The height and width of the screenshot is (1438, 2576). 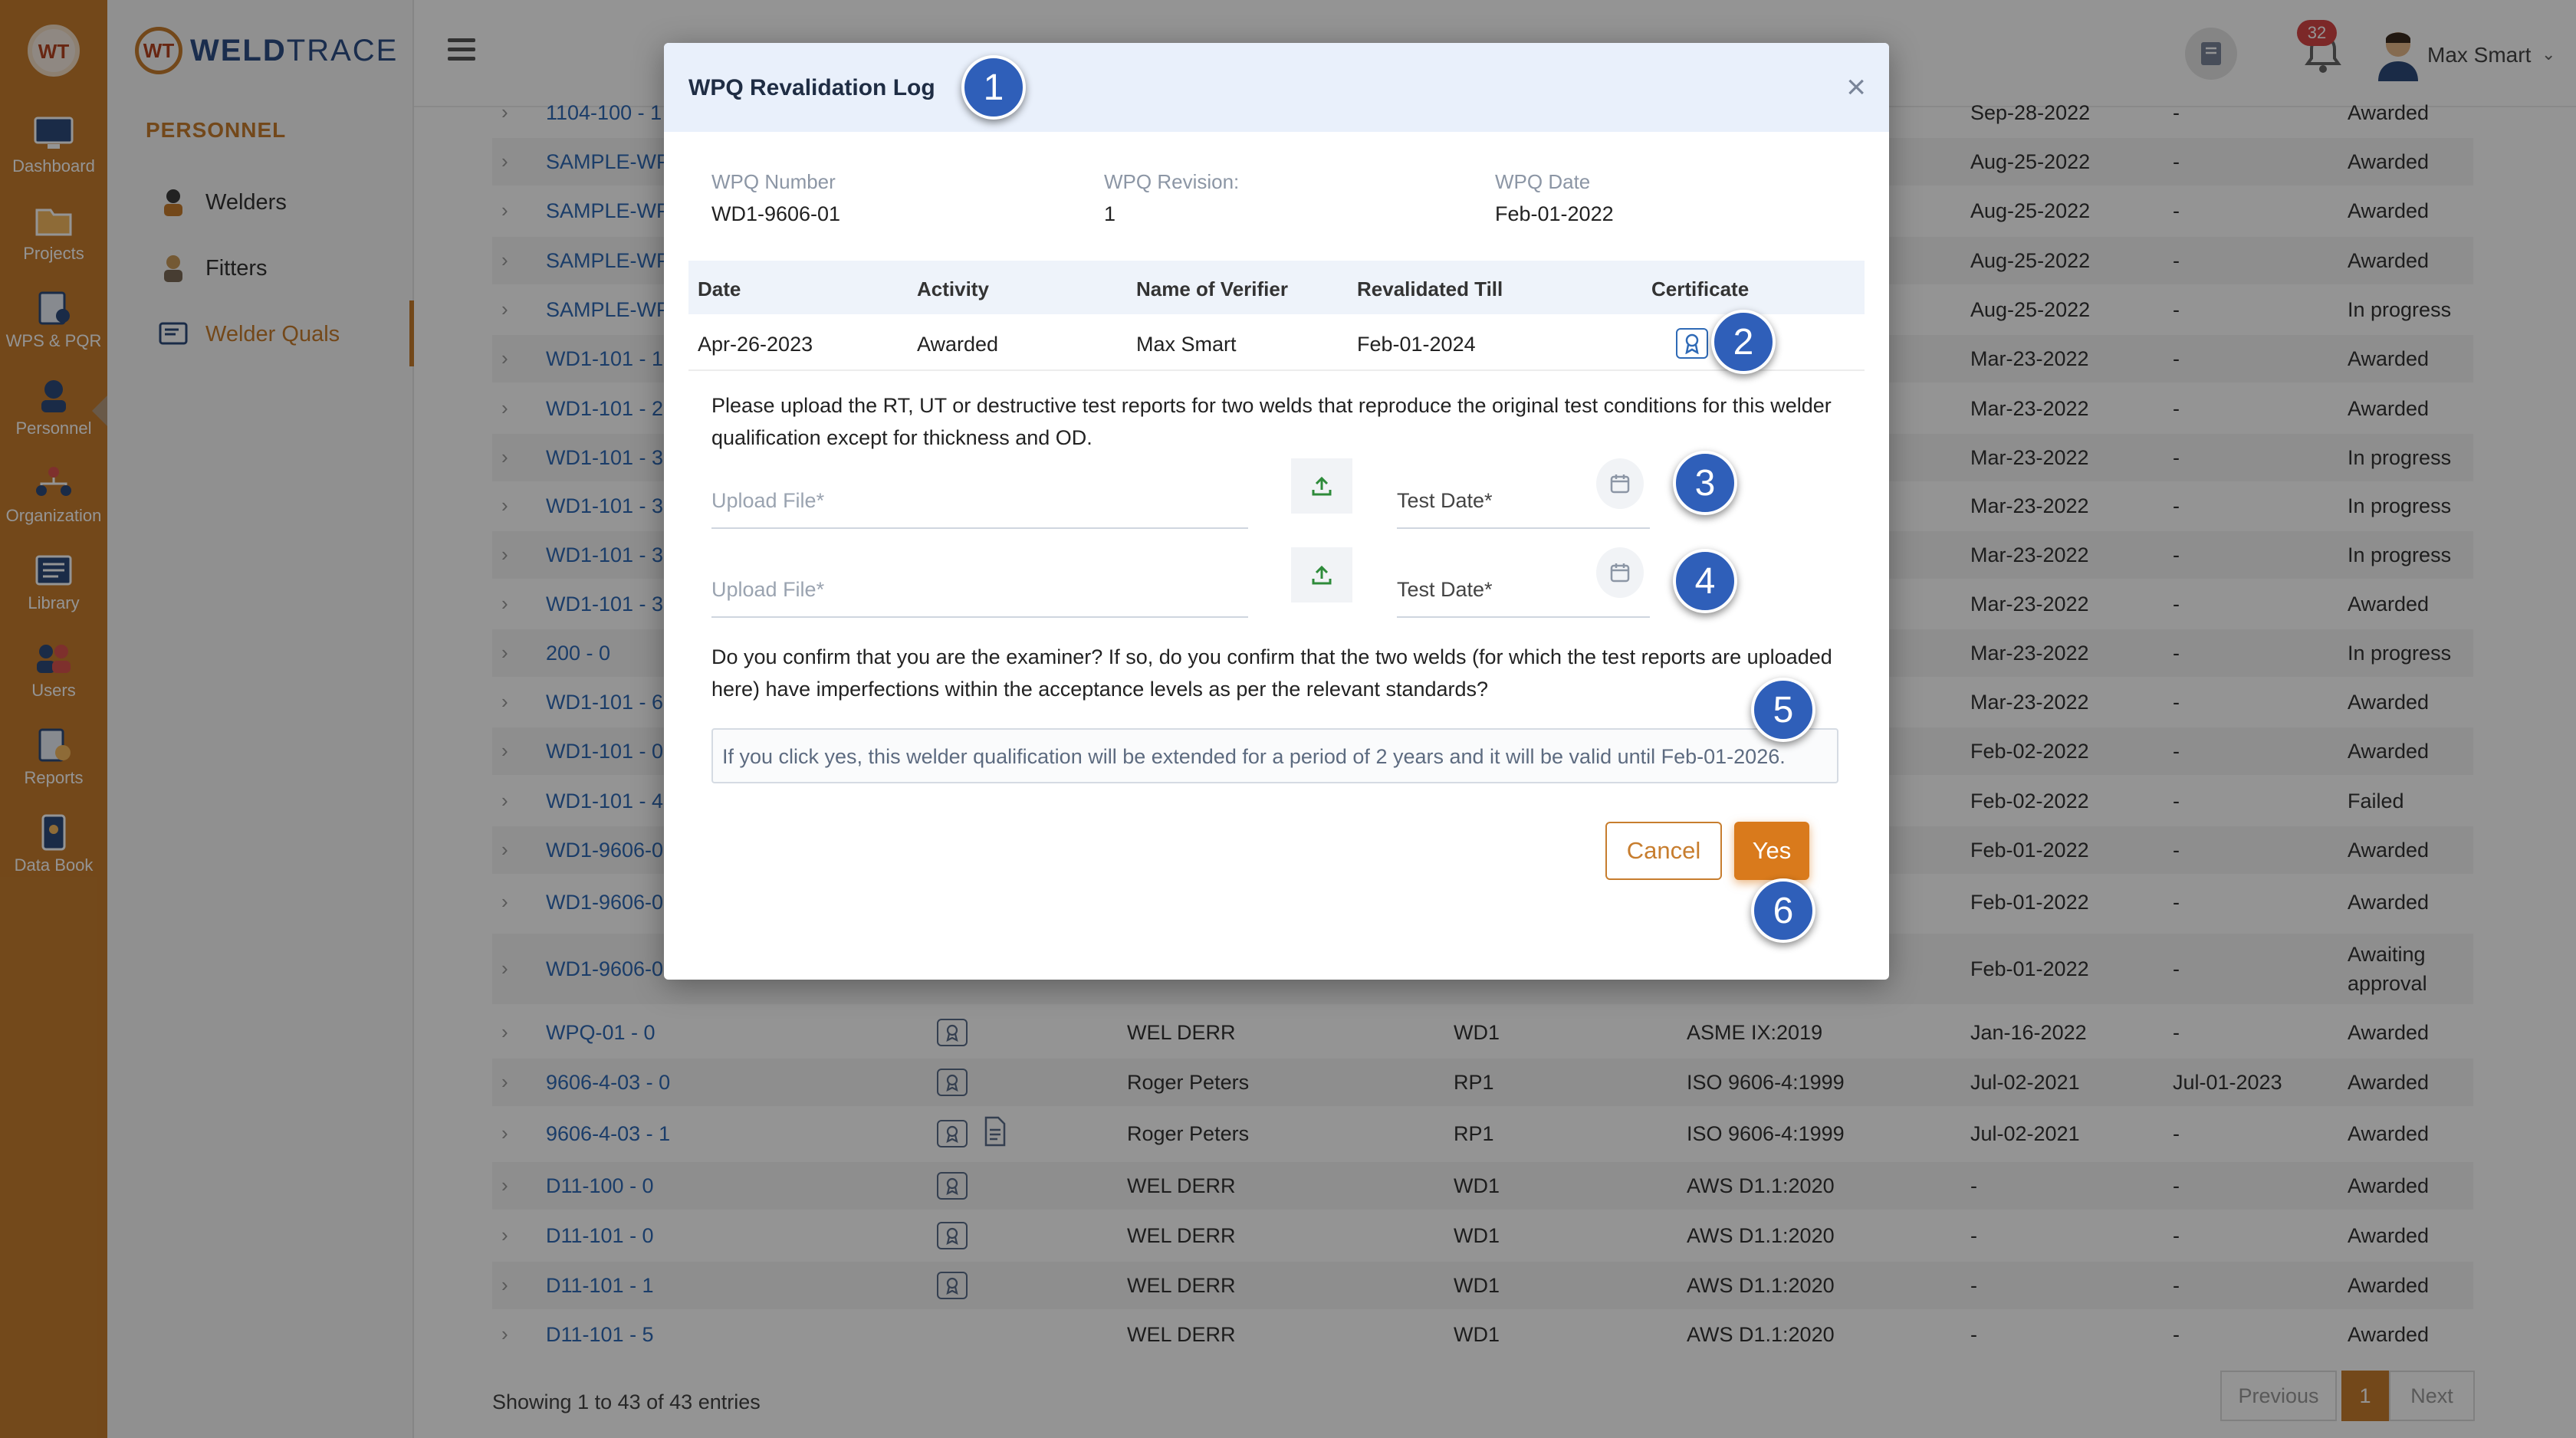 I want to click on cancel-button: Cancel, so click(x=1663, y=851).